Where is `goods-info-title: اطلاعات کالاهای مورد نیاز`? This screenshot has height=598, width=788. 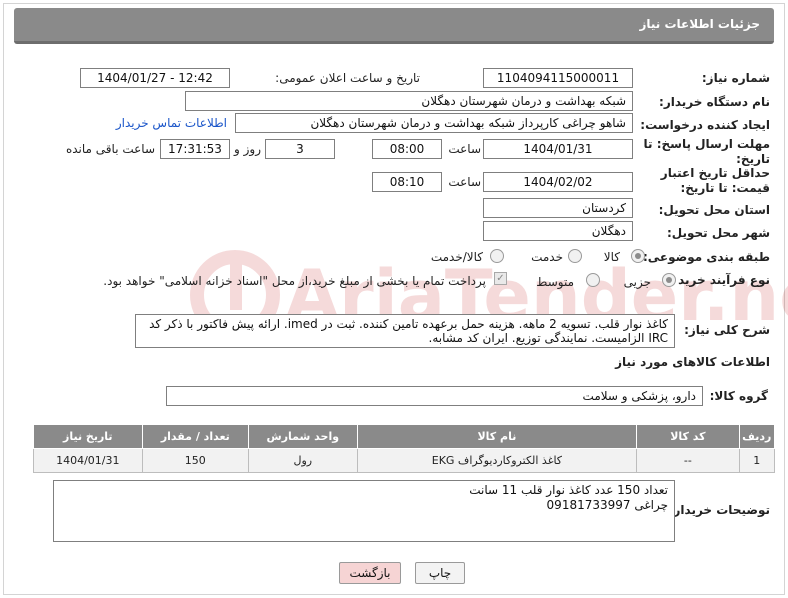 goods-info-title: اطلاعات کالاهای مورد نیاز is located at coordinates (692, 362).